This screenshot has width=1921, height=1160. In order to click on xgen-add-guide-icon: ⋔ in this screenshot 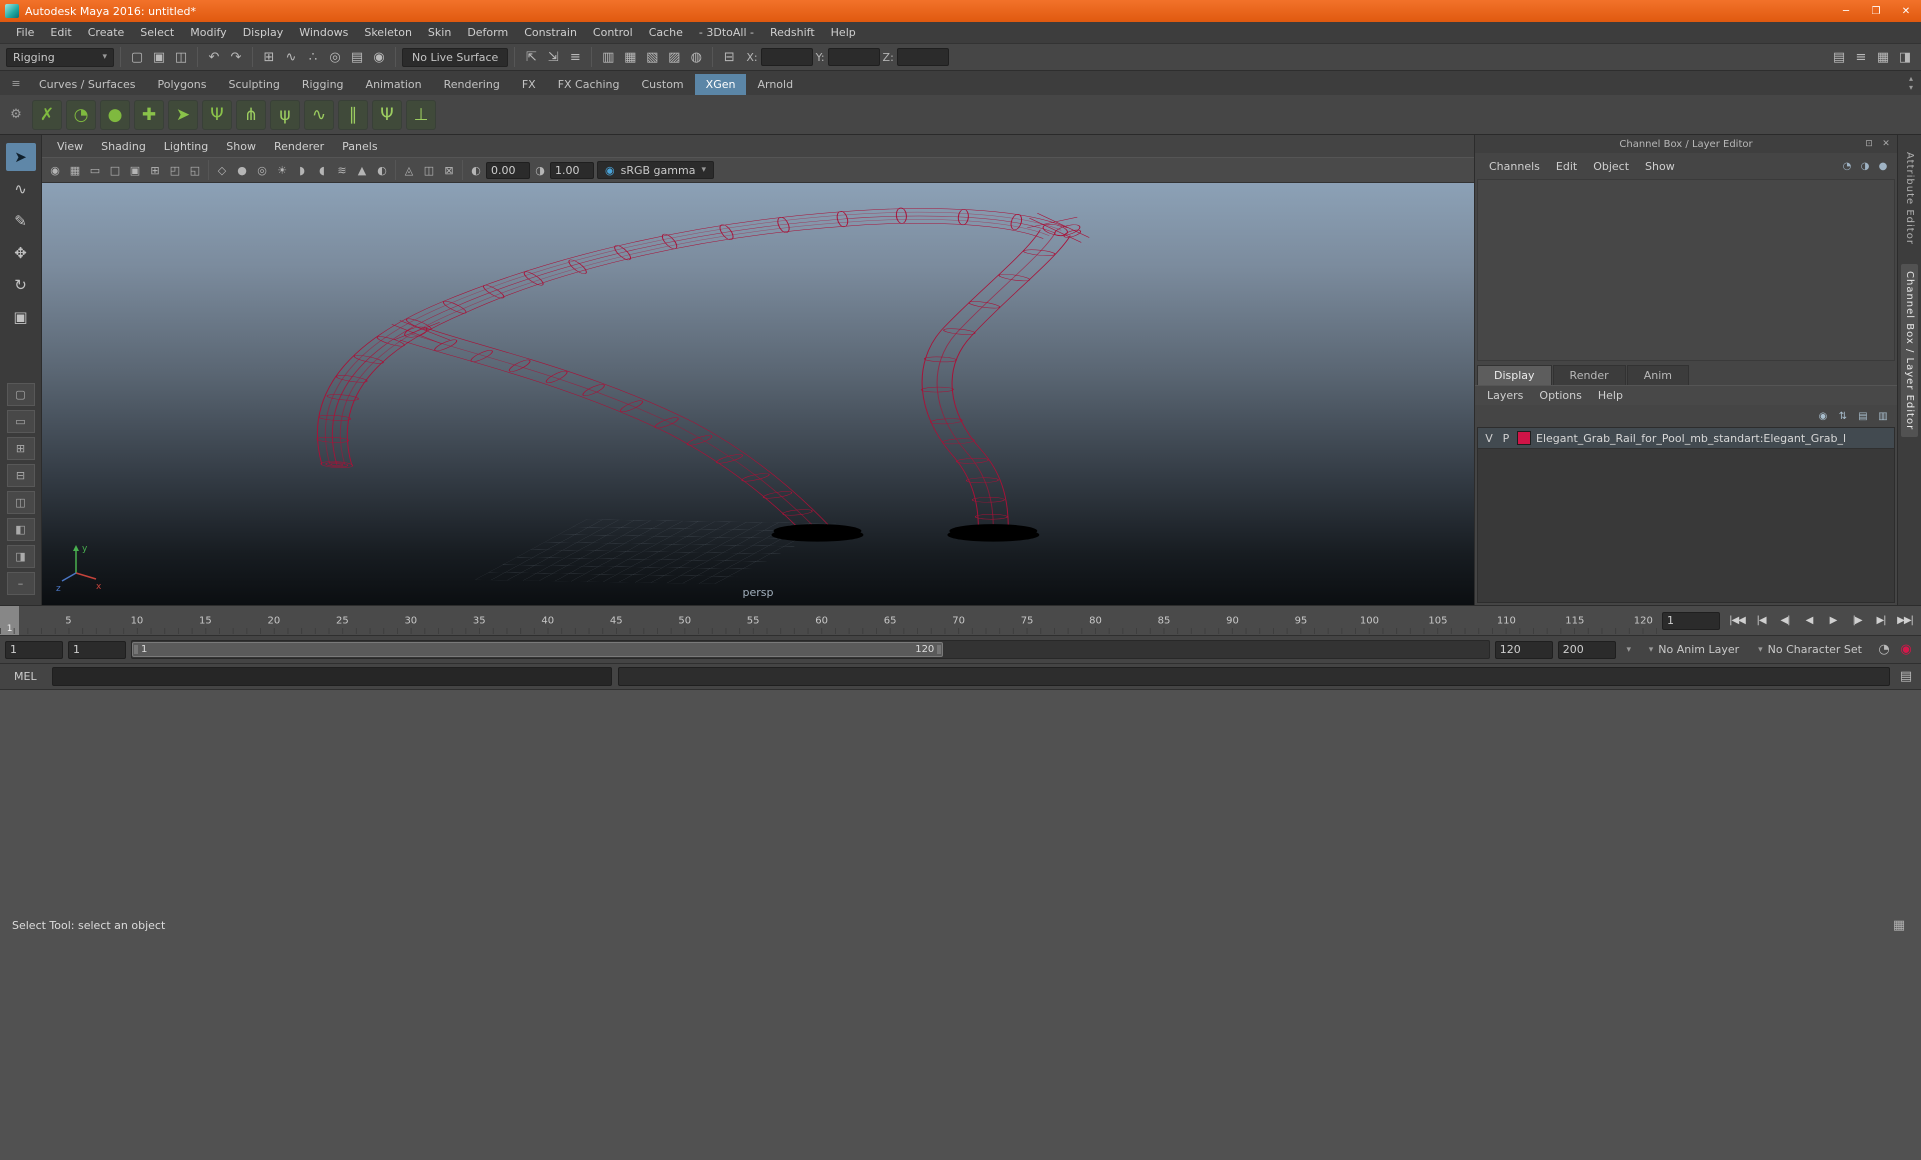, I will do `click(251, 114)`.